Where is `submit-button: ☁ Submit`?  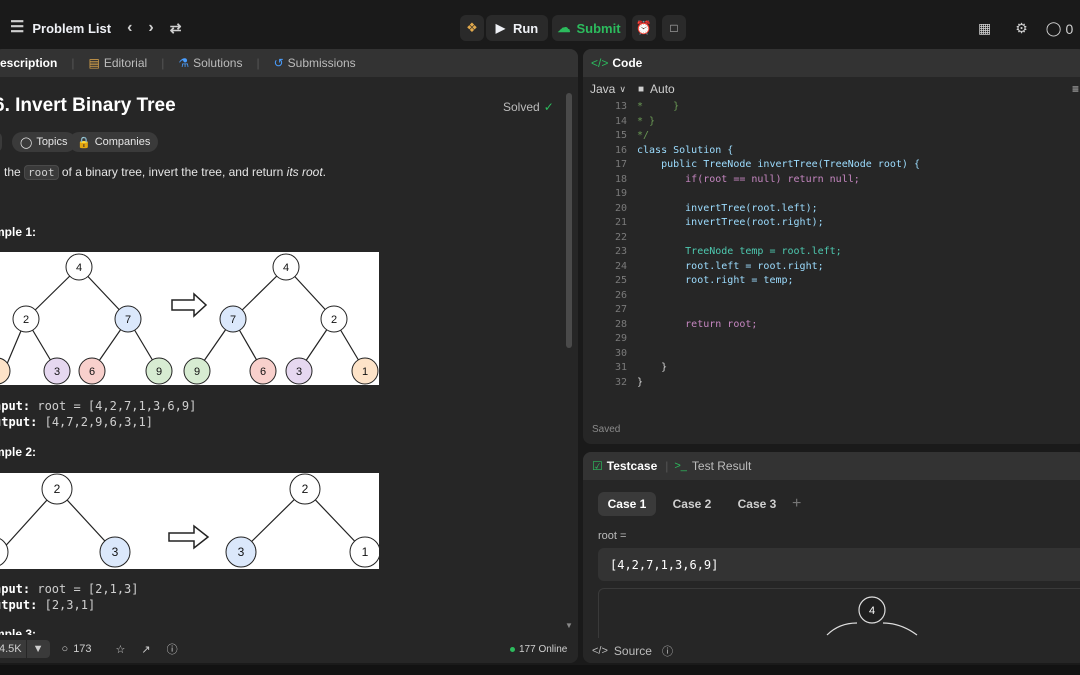
submit-button: ☁ Submit is located at coordinates (589, 28).